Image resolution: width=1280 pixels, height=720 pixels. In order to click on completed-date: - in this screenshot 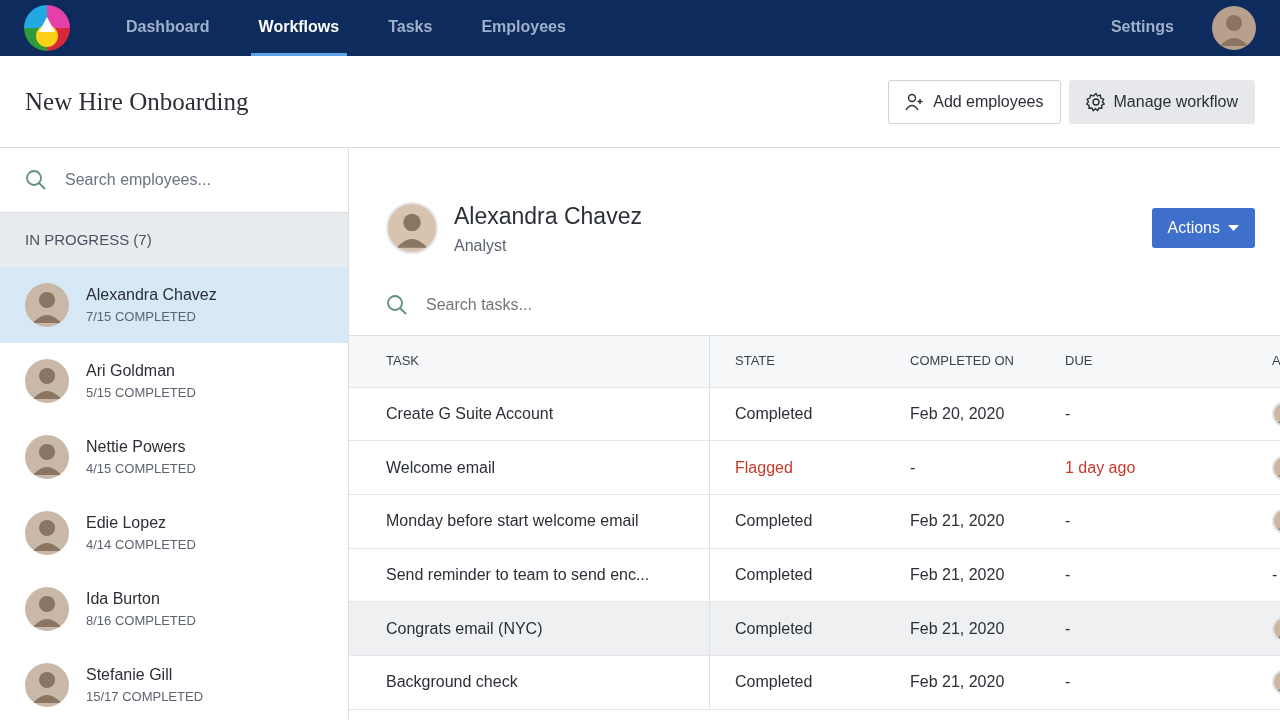, I will do `click(913, 467)`.